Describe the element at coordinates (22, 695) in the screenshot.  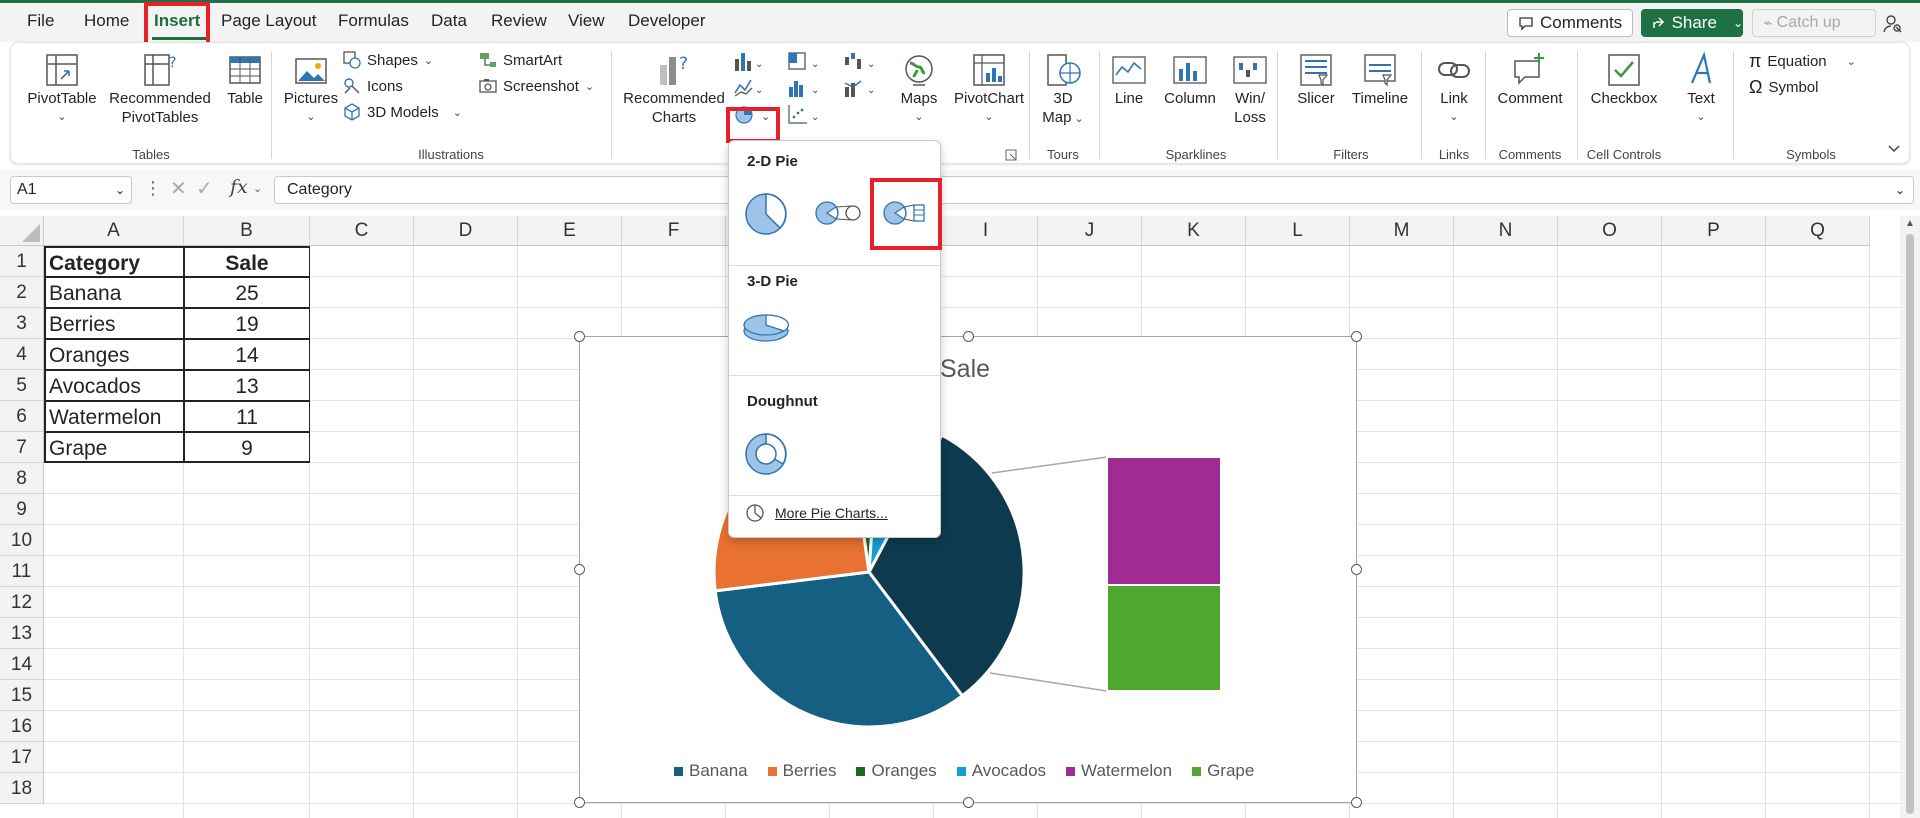
I see `row-header-15: 15` at that location.